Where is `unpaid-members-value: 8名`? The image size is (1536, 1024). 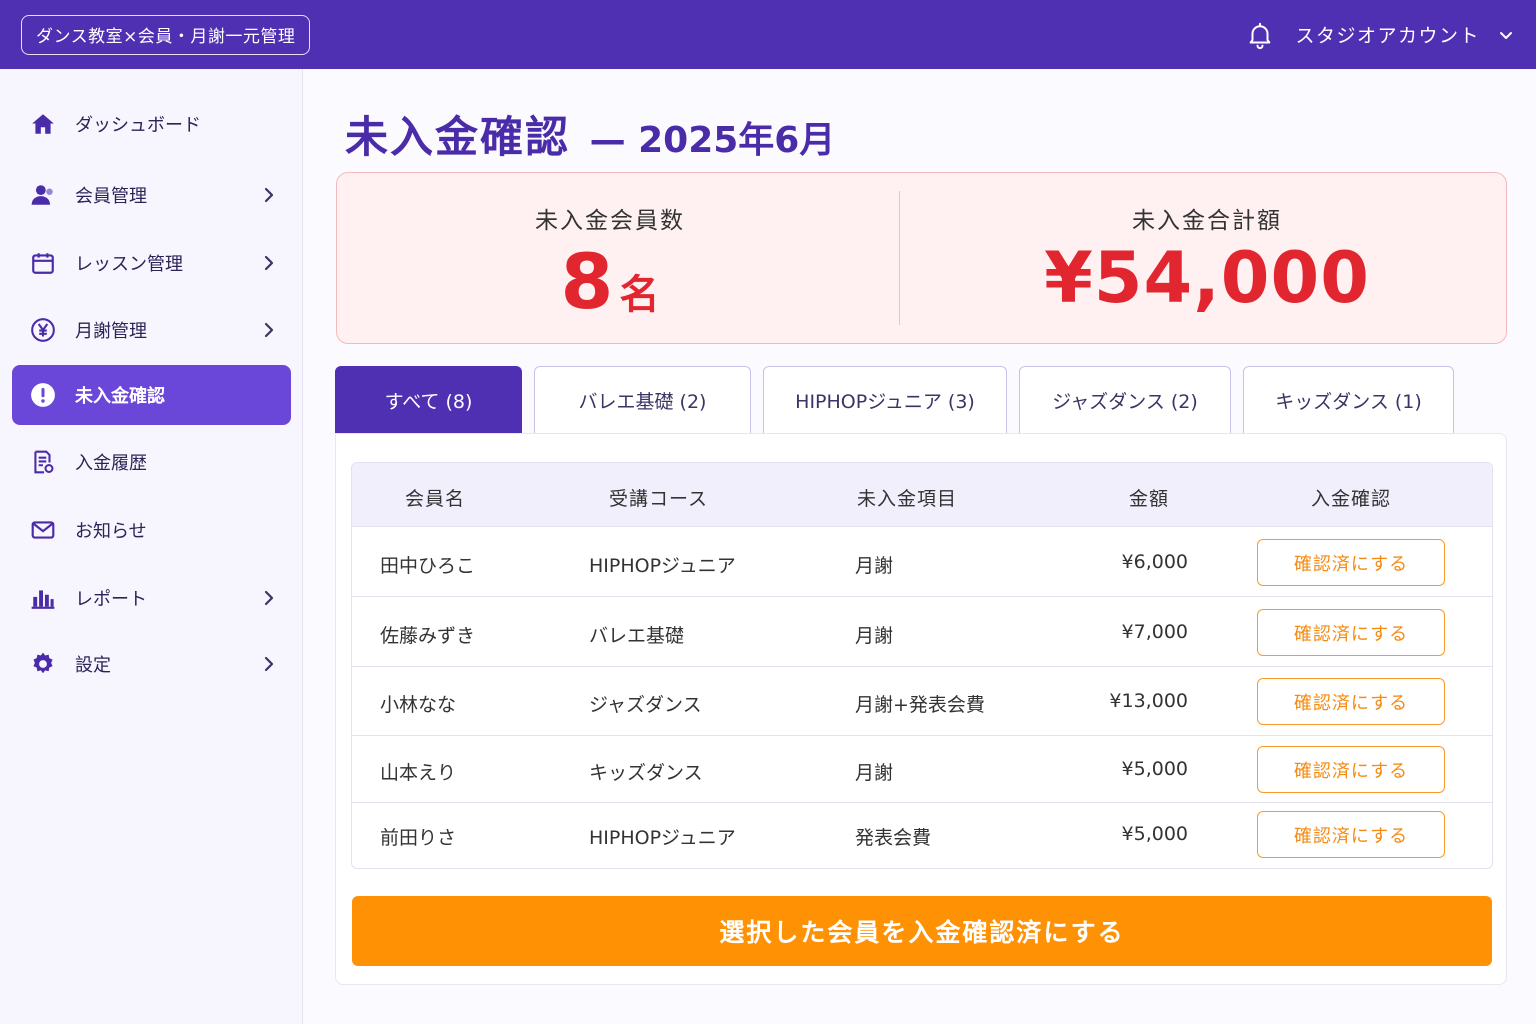
unpaid-members-value: 8名 is located at coordinates (610, 281).